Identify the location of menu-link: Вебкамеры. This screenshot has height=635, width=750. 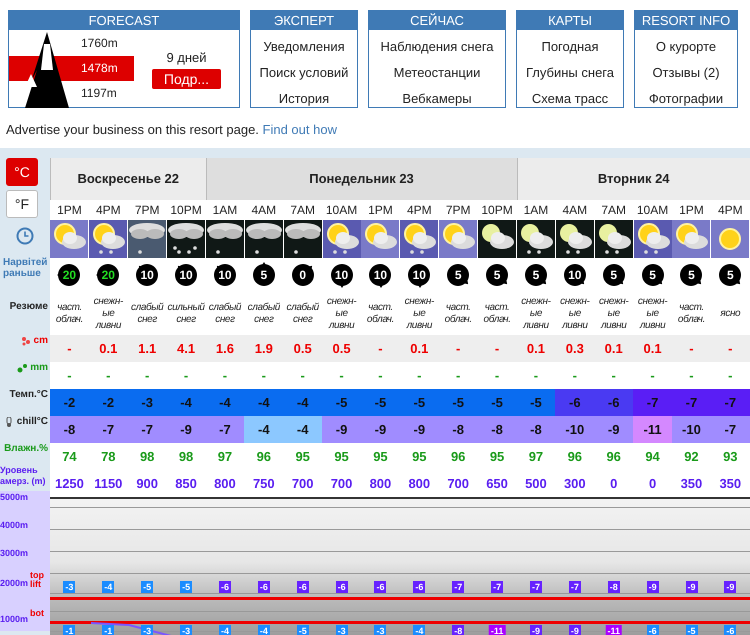
(437, 99).